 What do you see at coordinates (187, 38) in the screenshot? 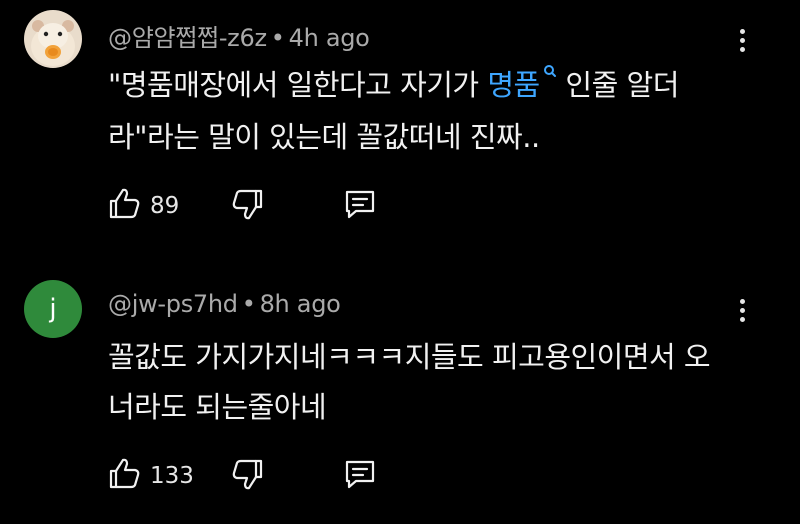
I see `comment-author: @얌얌쩝쩝-z6z` at bounding box center [187, 38].